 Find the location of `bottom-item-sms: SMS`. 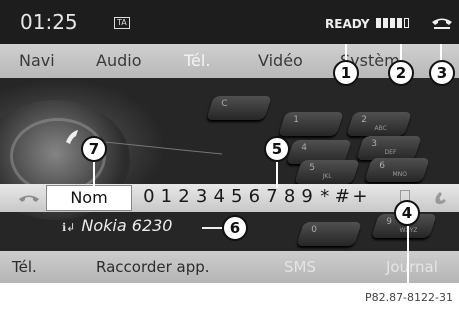

bottom-item-sms: SMS is located at coordinates (300, 267).